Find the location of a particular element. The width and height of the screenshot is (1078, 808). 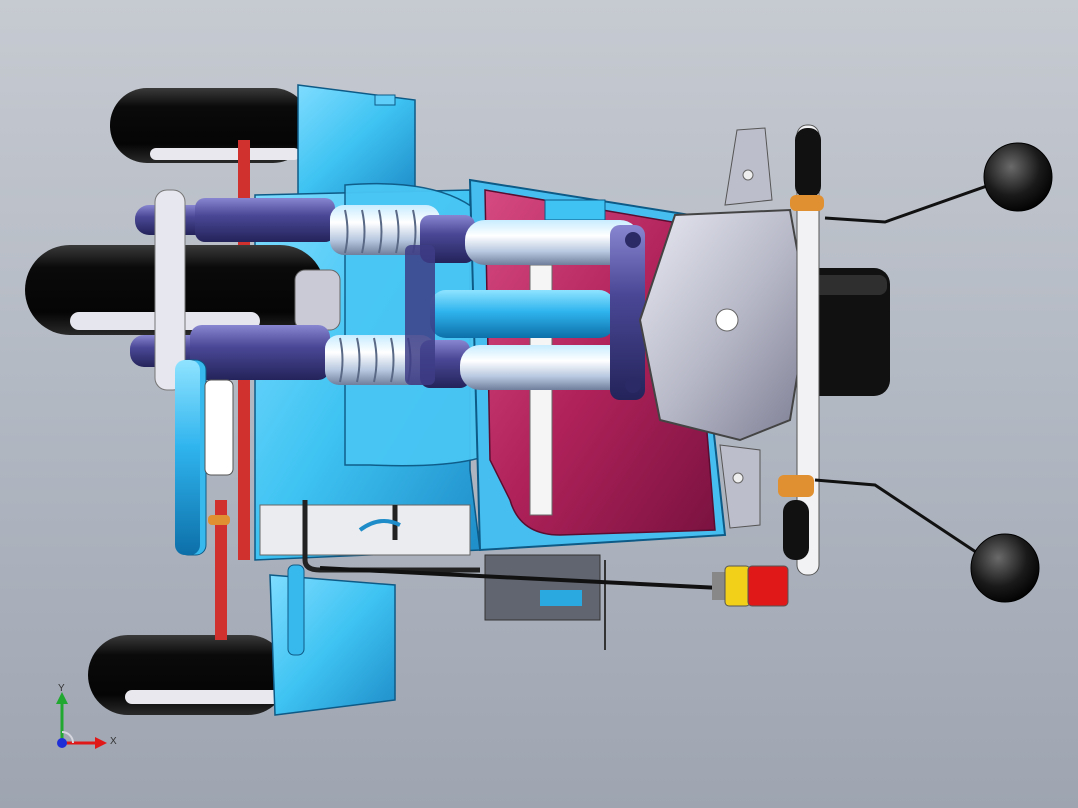

y-axis-label: Y is located at coordinates (61, 688).